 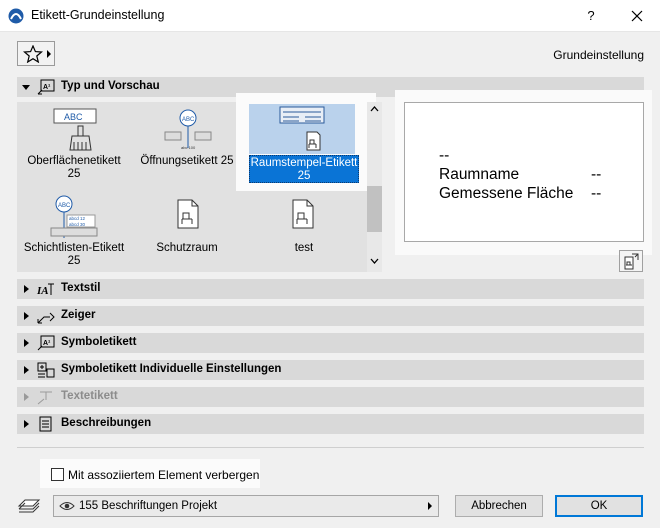 I want to click on preview-measured-area-value: --, so click(x=596, y=193).